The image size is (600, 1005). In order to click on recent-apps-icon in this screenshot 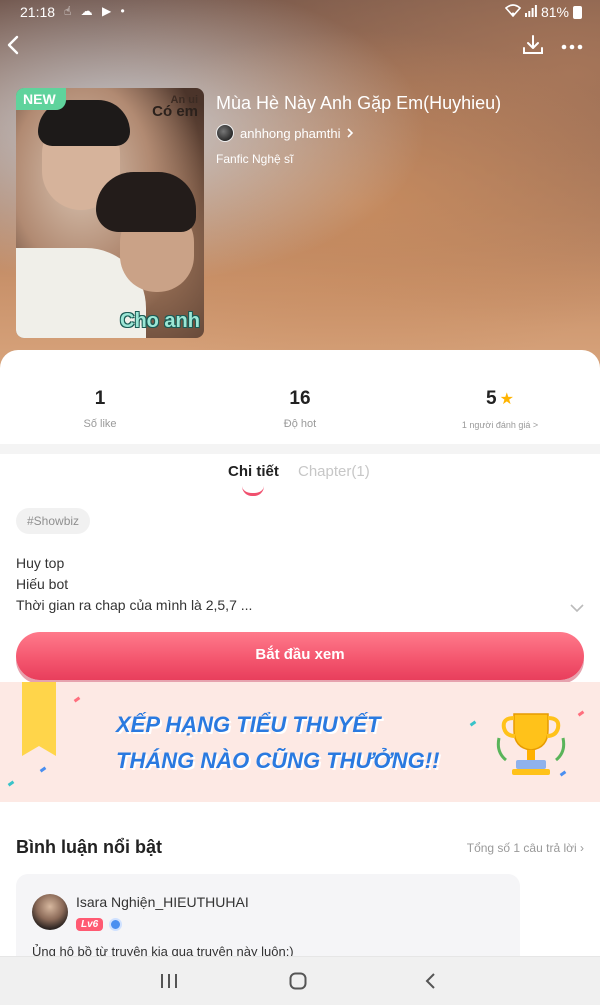, I will do `click(169, 981)`.